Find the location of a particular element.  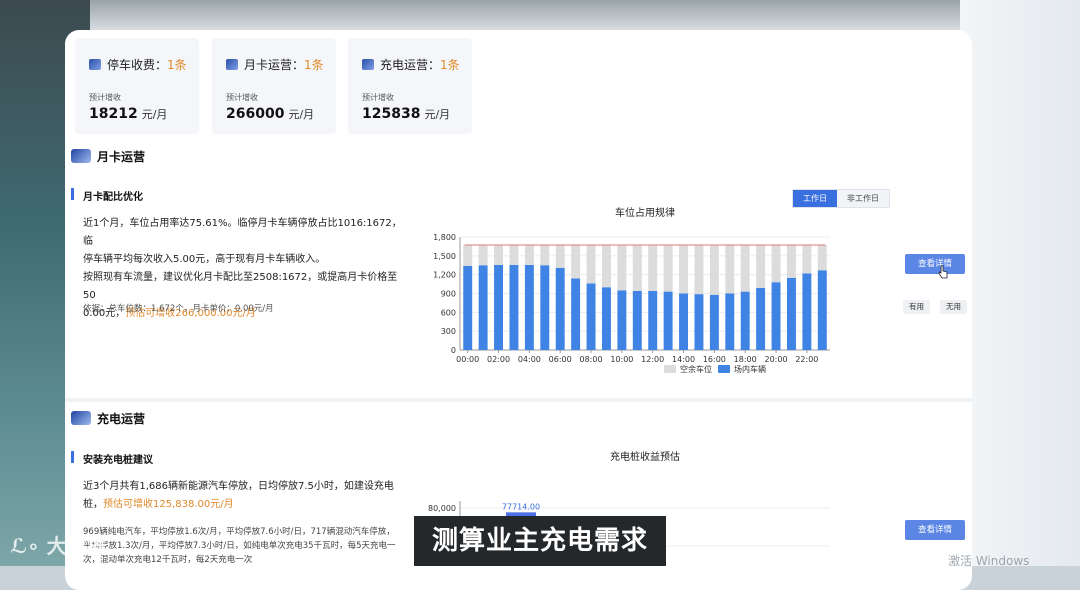

y-tick-label: 300 is located at coordinates (448, 331).